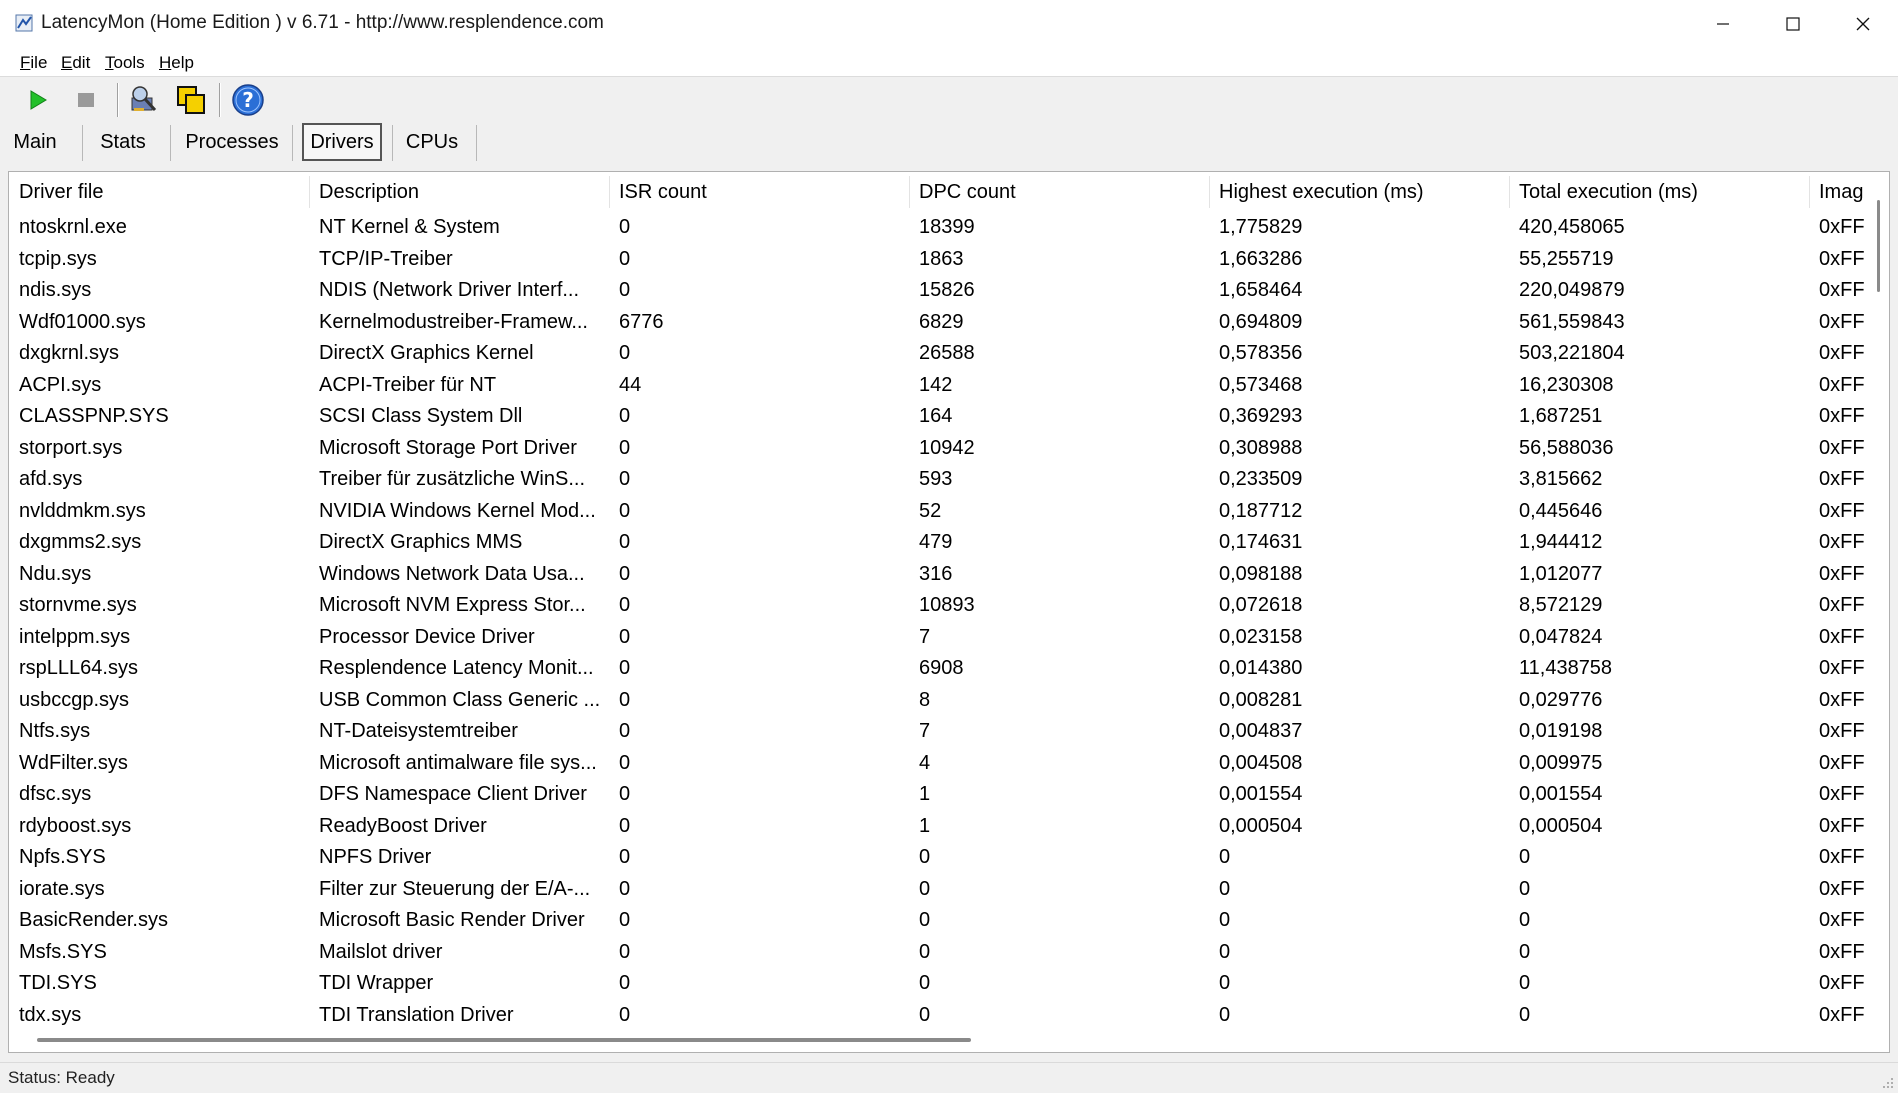 Image resolution: width=1898 pixels, height=1093 pixels. Describe the element at coordinates (1561, 573) in the screenshot. I see `cell-total-execution: 1,012077` at that location.